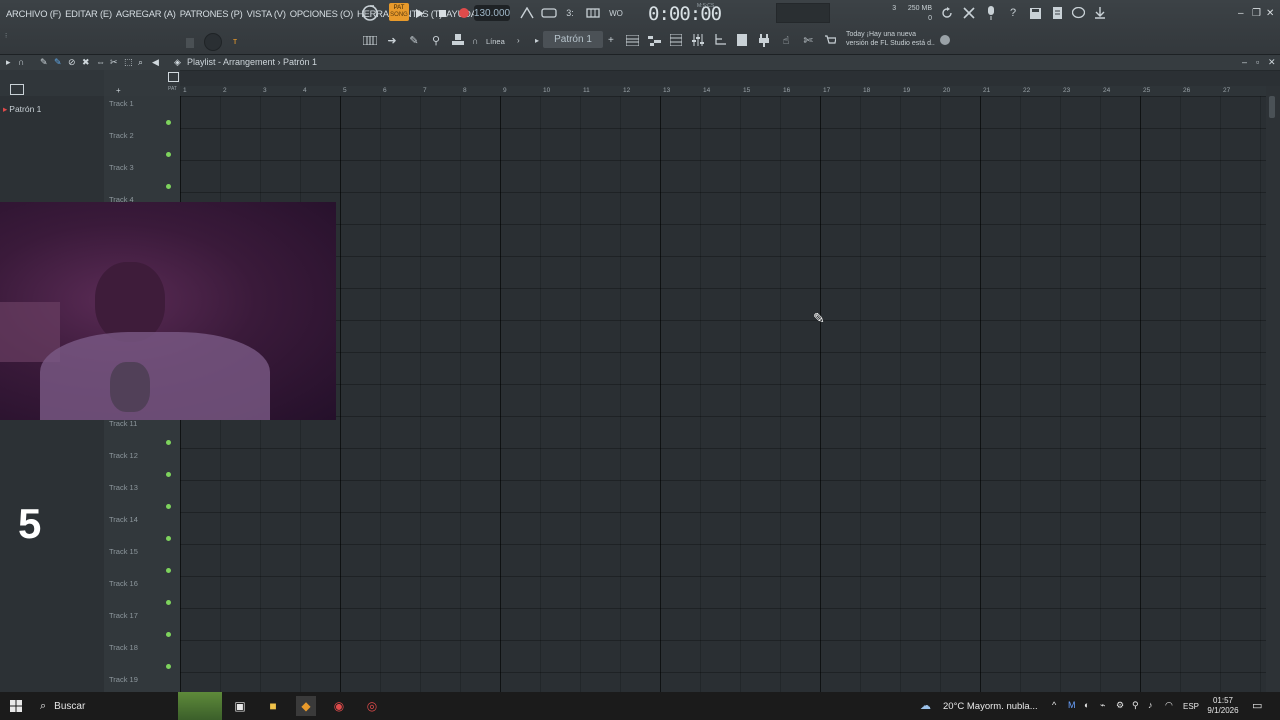  What do you see at coordinates (321, 13) in the screenshot?
I see `menu-opciones: OPCIONES (O)` at bounding box center [321, 13].